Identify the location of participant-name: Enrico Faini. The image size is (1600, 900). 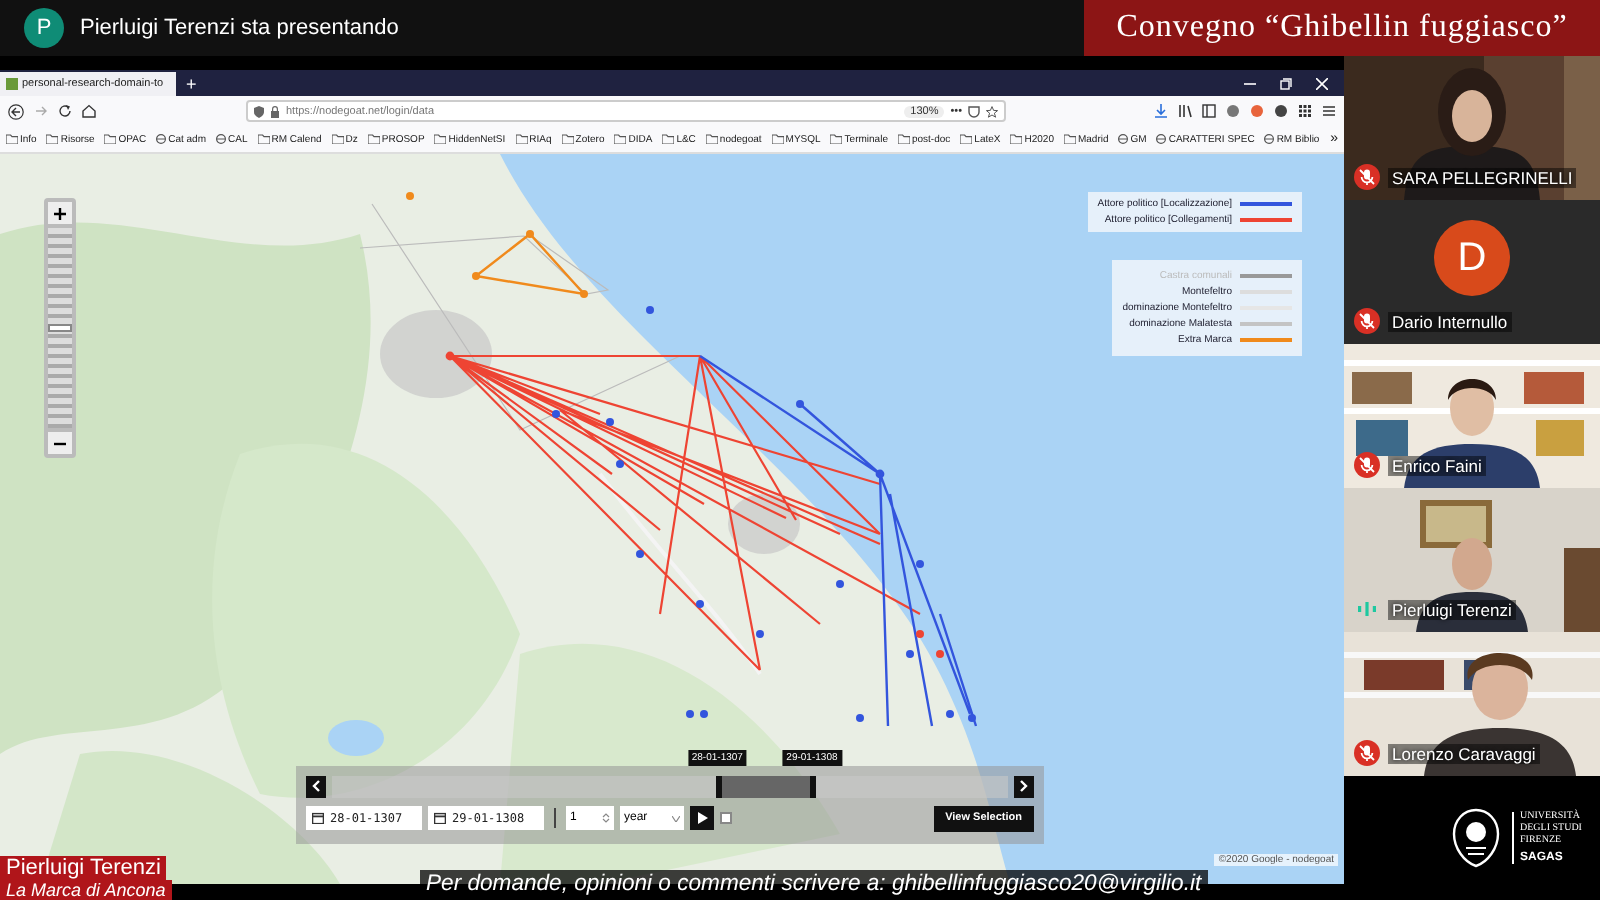
(1437, 465).